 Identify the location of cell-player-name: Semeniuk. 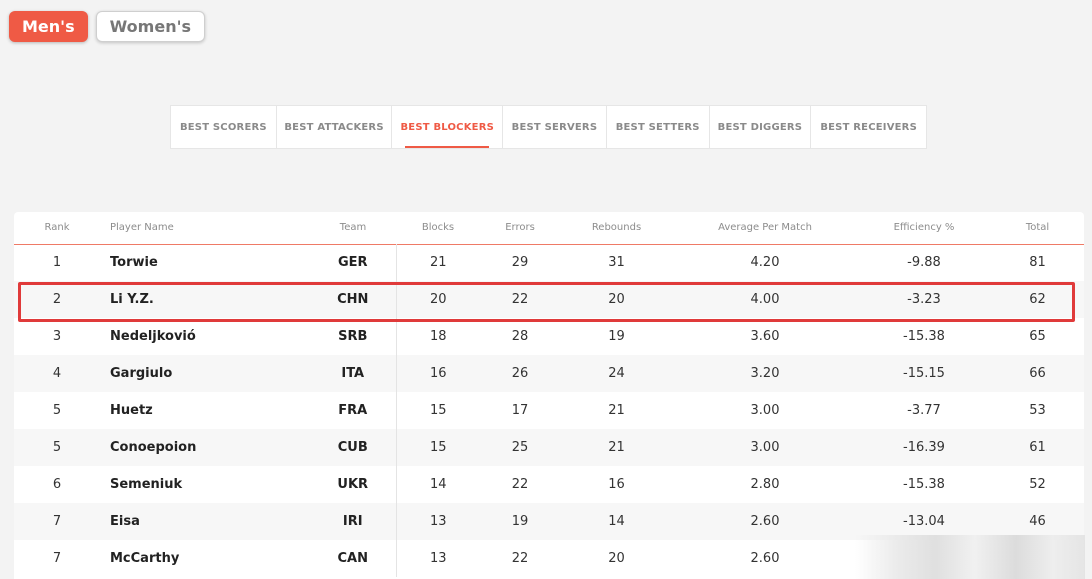
(146, 484).